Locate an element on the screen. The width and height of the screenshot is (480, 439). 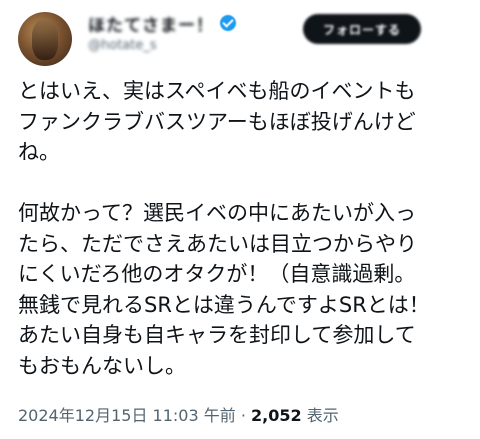
tweet-line: もおもんないし。 is located at coordinates (102, 365).